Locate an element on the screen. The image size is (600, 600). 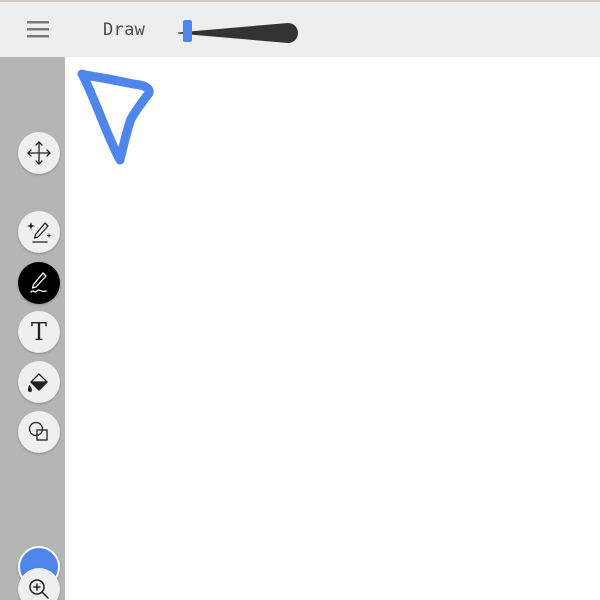
shapes-tool-button is located at coordinates (39, 432).